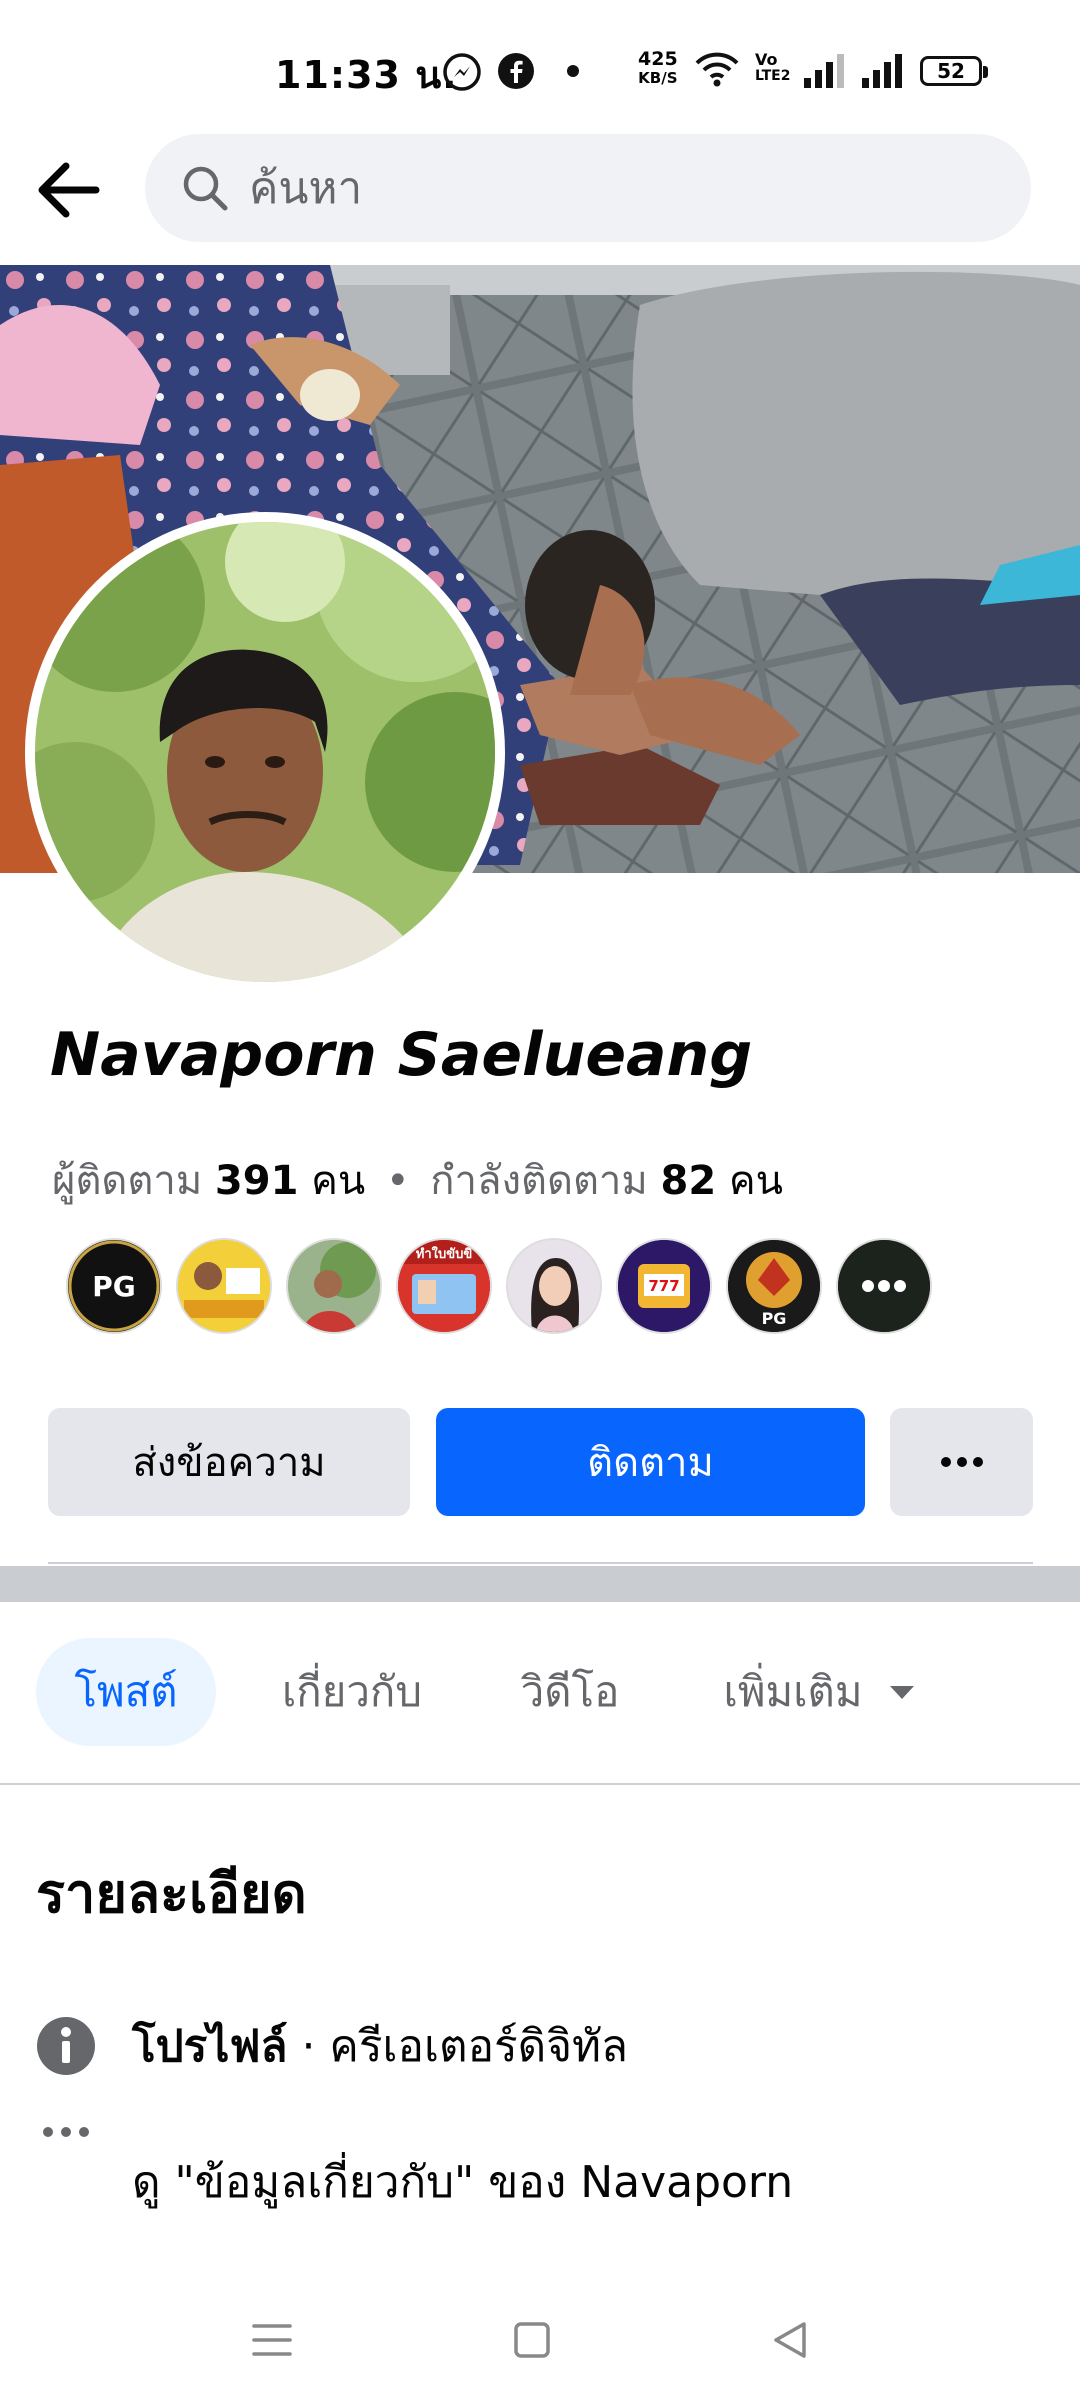 Image resolution: width=1080 pixels, height=2400 pixels. I want to click on battery-icon: 52, so click(954, 71).